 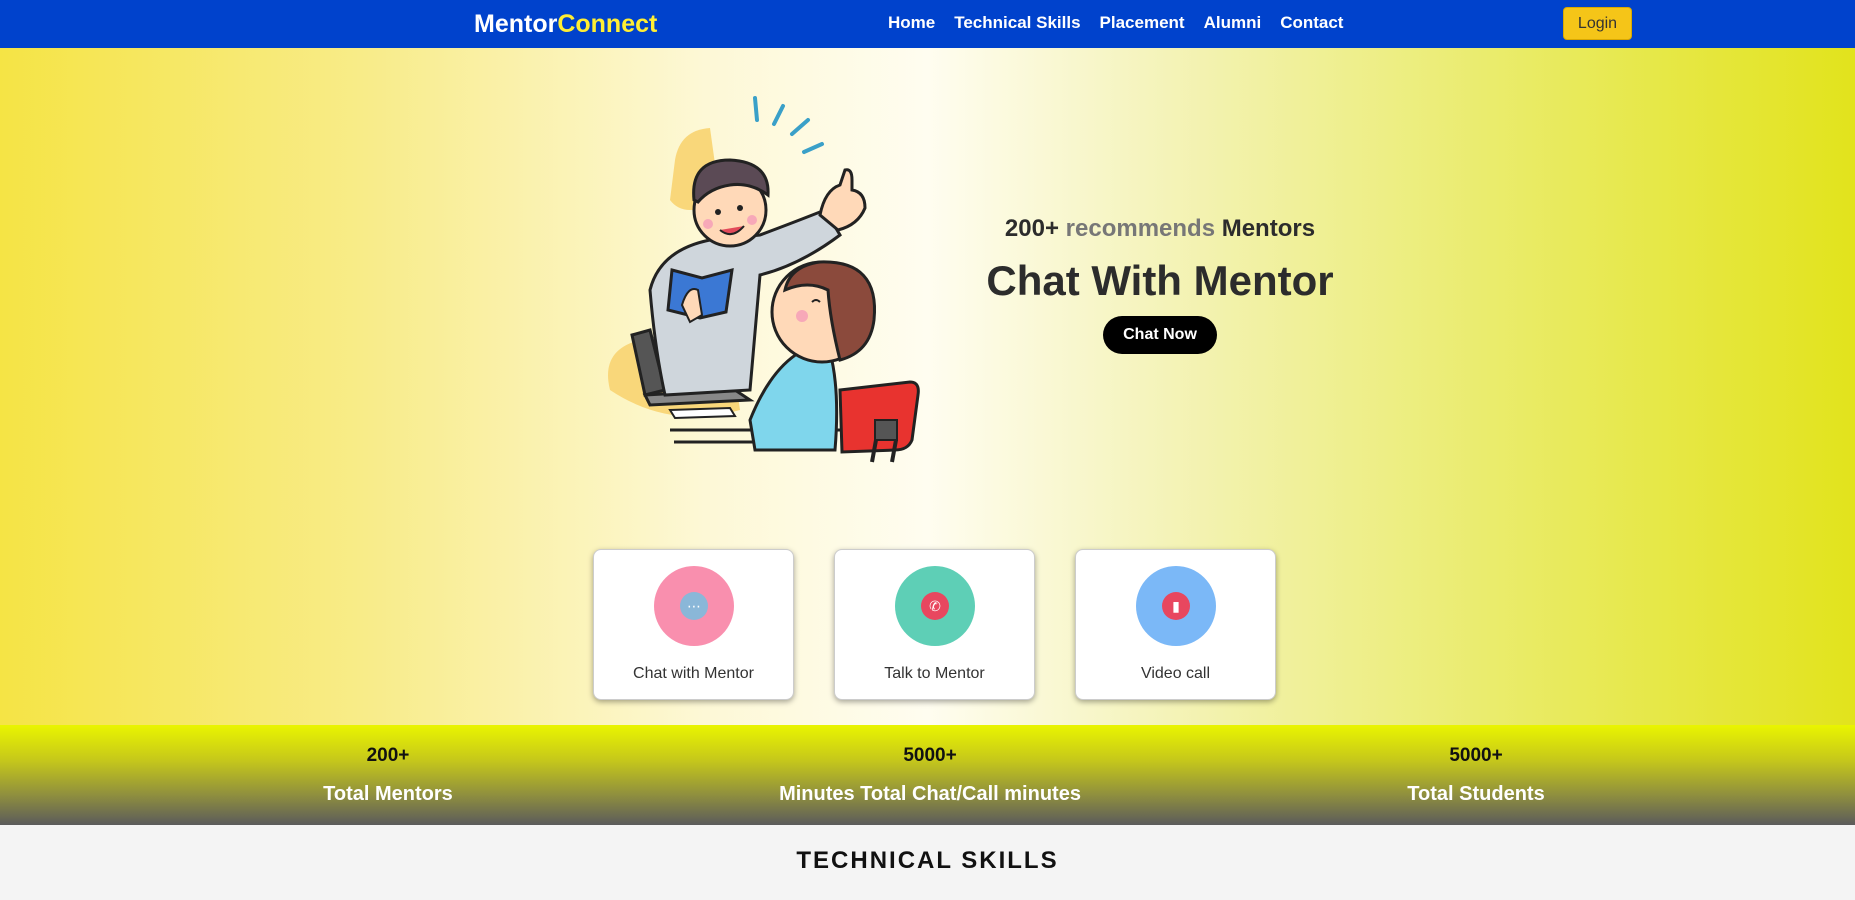 I want to click on nav-link-technical-skills: Technical Skills, so click(x=1017, y=23).